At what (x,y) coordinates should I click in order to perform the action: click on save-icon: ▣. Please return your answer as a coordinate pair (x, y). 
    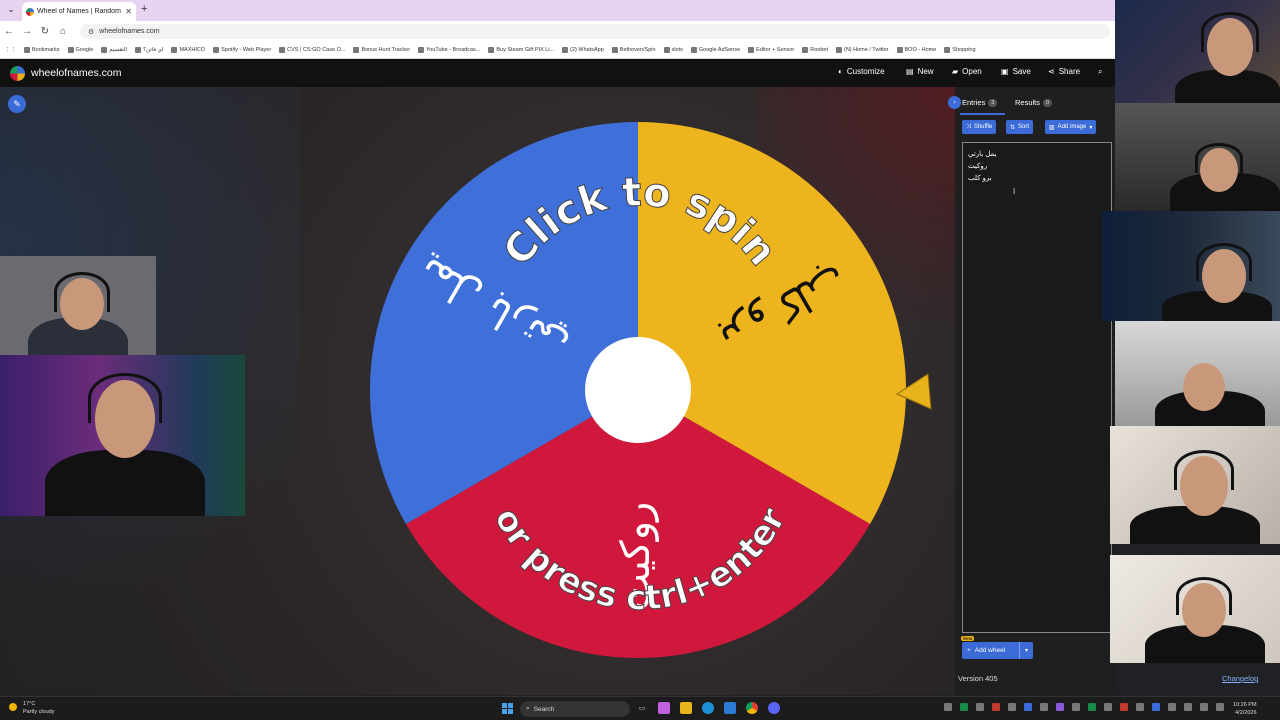
    Looking at the image, I should click on (1005, 71).